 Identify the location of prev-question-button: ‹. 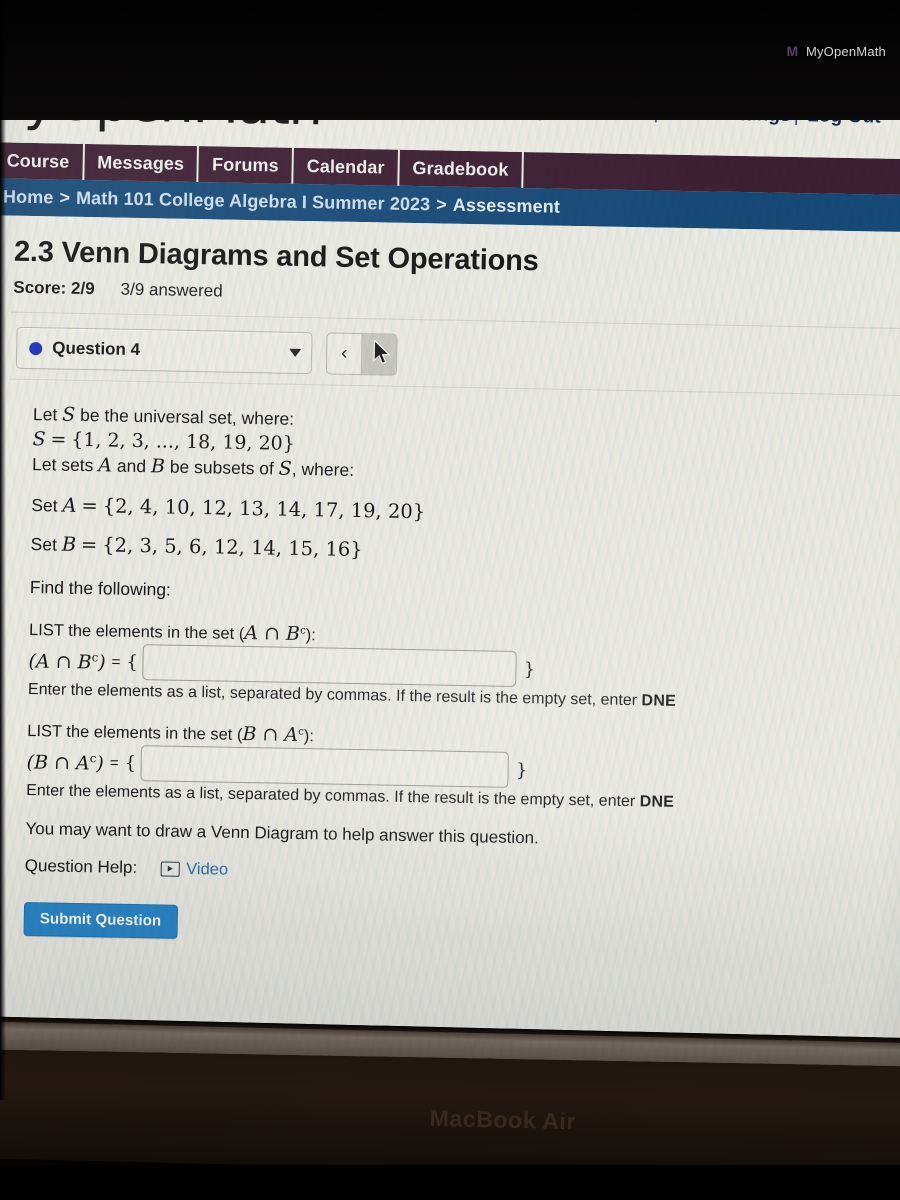
(344, 354).